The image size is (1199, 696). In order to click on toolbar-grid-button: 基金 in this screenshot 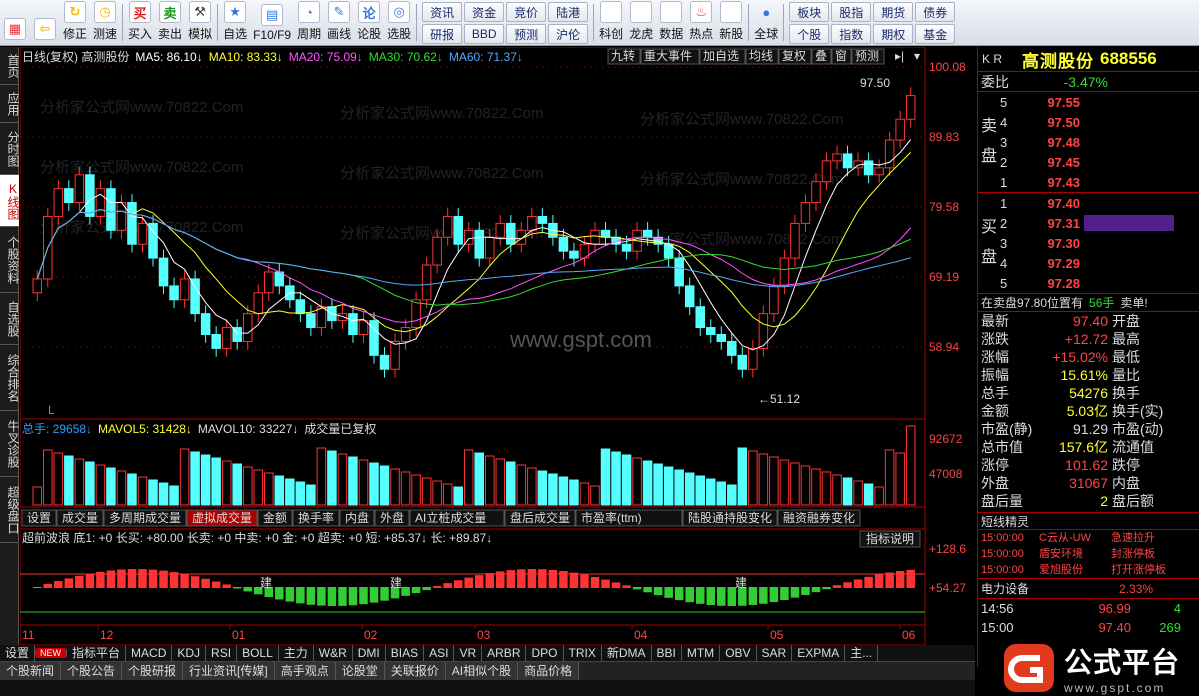, I will do `click(935, 34)`.